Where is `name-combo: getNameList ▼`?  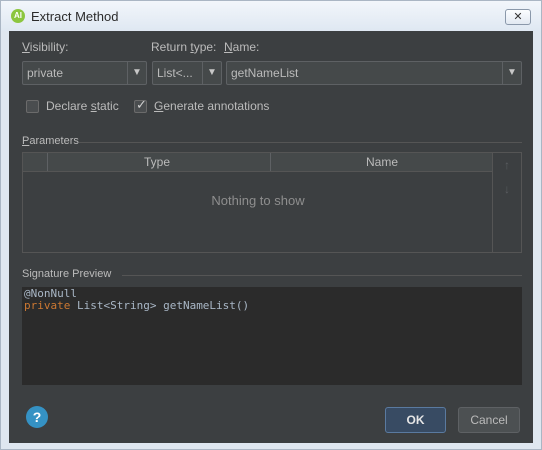
name-combo: getNameList ▼ is located at coordinates (374, 73).